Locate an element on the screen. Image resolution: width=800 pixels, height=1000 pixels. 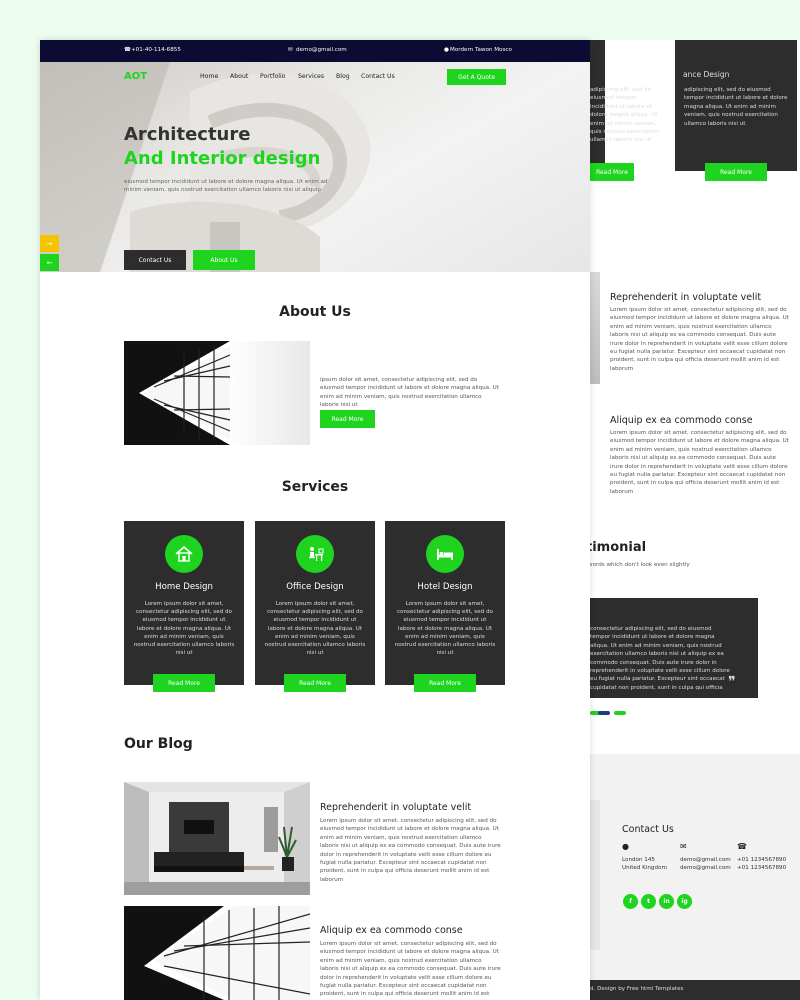
address-line: United Kingdom is located at coordinates (644, 868).